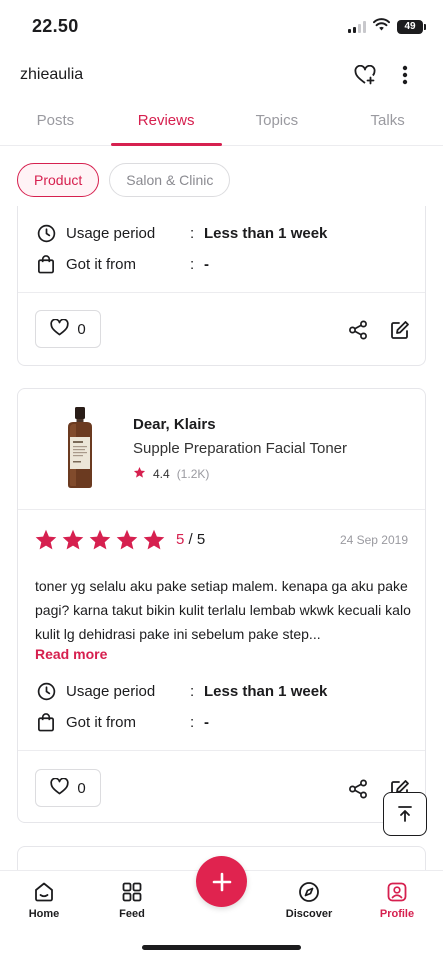 Image resolution: width=443 pixels, height=960 pixels. Describe the element at coordinates (193, 474) in the screenshot. I see `rating-count: (1.2K)` at that location.